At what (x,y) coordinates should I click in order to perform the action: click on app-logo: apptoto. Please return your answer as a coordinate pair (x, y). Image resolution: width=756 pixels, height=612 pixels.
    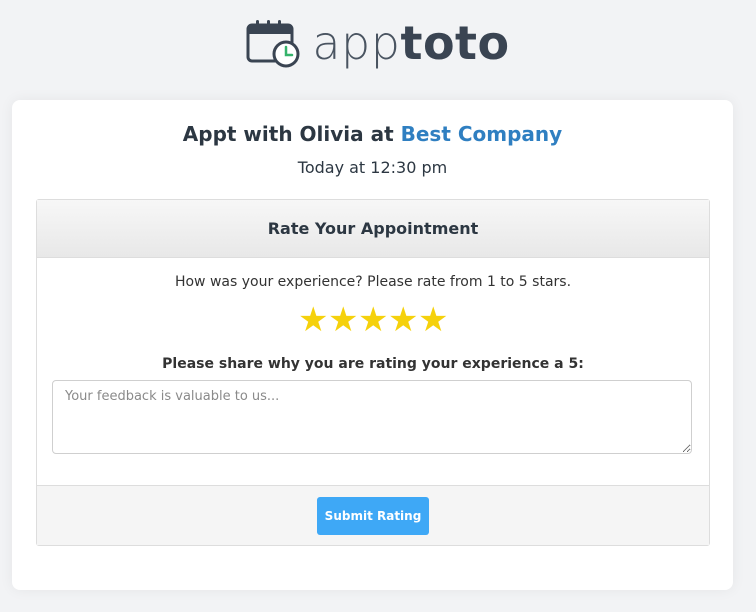
    Looking at the image, I should click on (378, 43).